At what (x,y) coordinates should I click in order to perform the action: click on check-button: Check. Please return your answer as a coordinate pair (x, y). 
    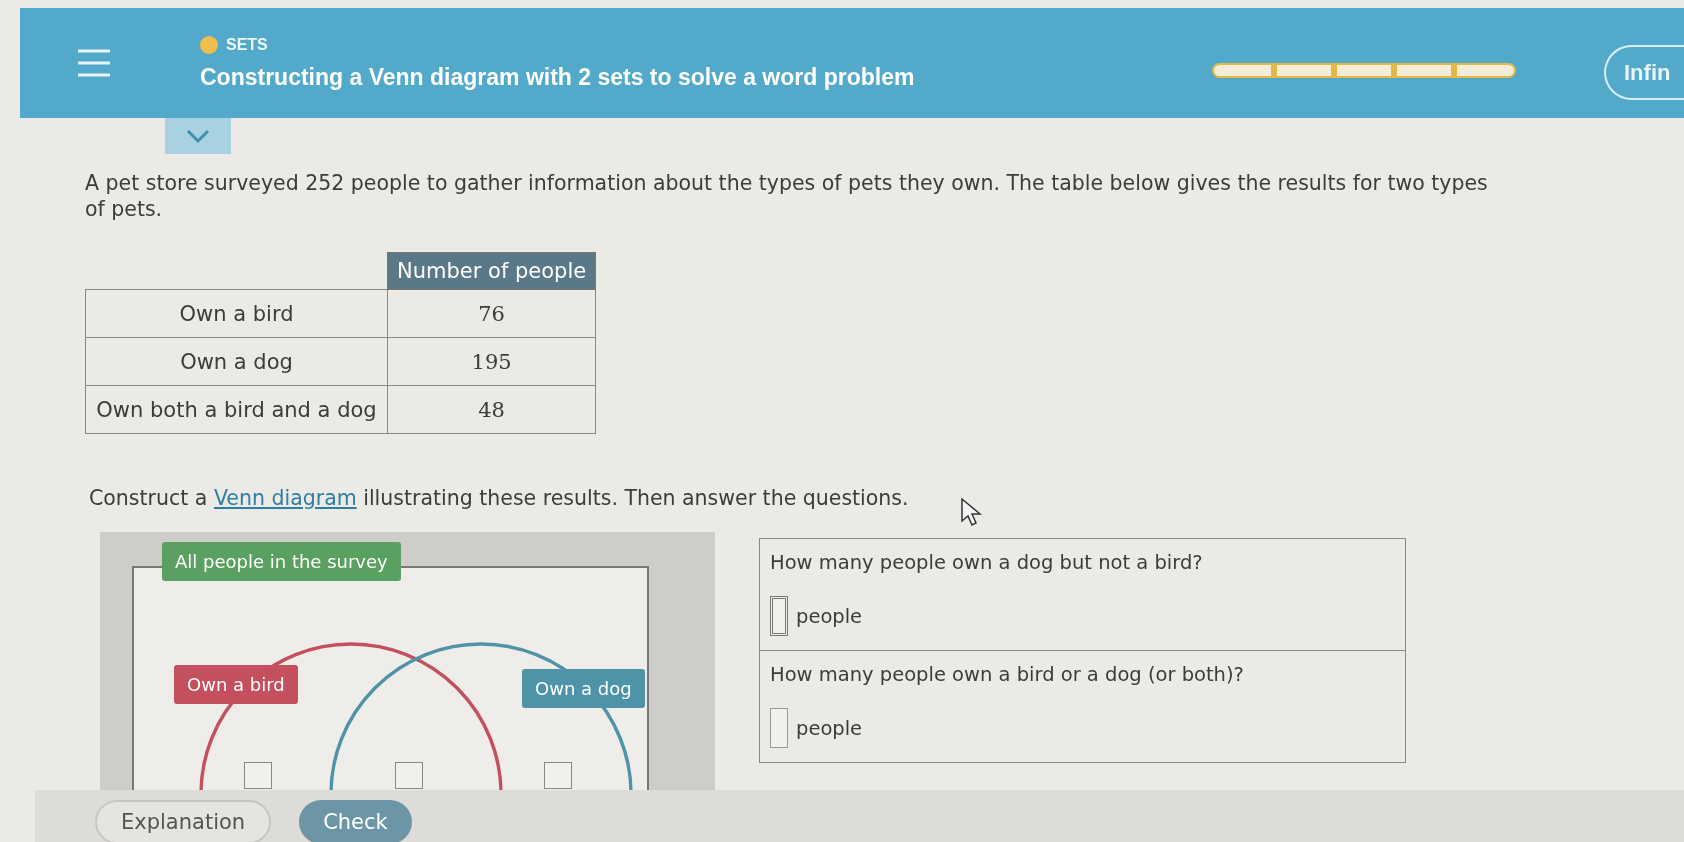
    Looking at the image, I should click on (355, 821).